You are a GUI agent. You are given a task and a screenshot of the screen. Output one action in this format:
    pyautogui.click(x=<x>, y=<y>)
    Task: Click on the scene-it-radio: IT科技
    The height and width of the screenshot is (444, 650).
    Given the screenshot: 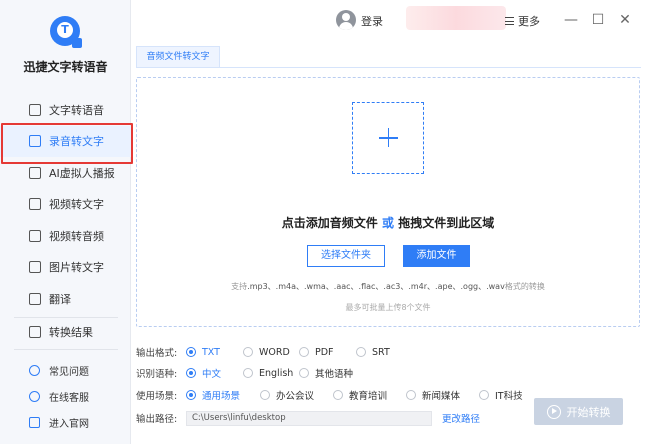 What is the action you would take?
    pyautogui.click(x=501, y=395)
    